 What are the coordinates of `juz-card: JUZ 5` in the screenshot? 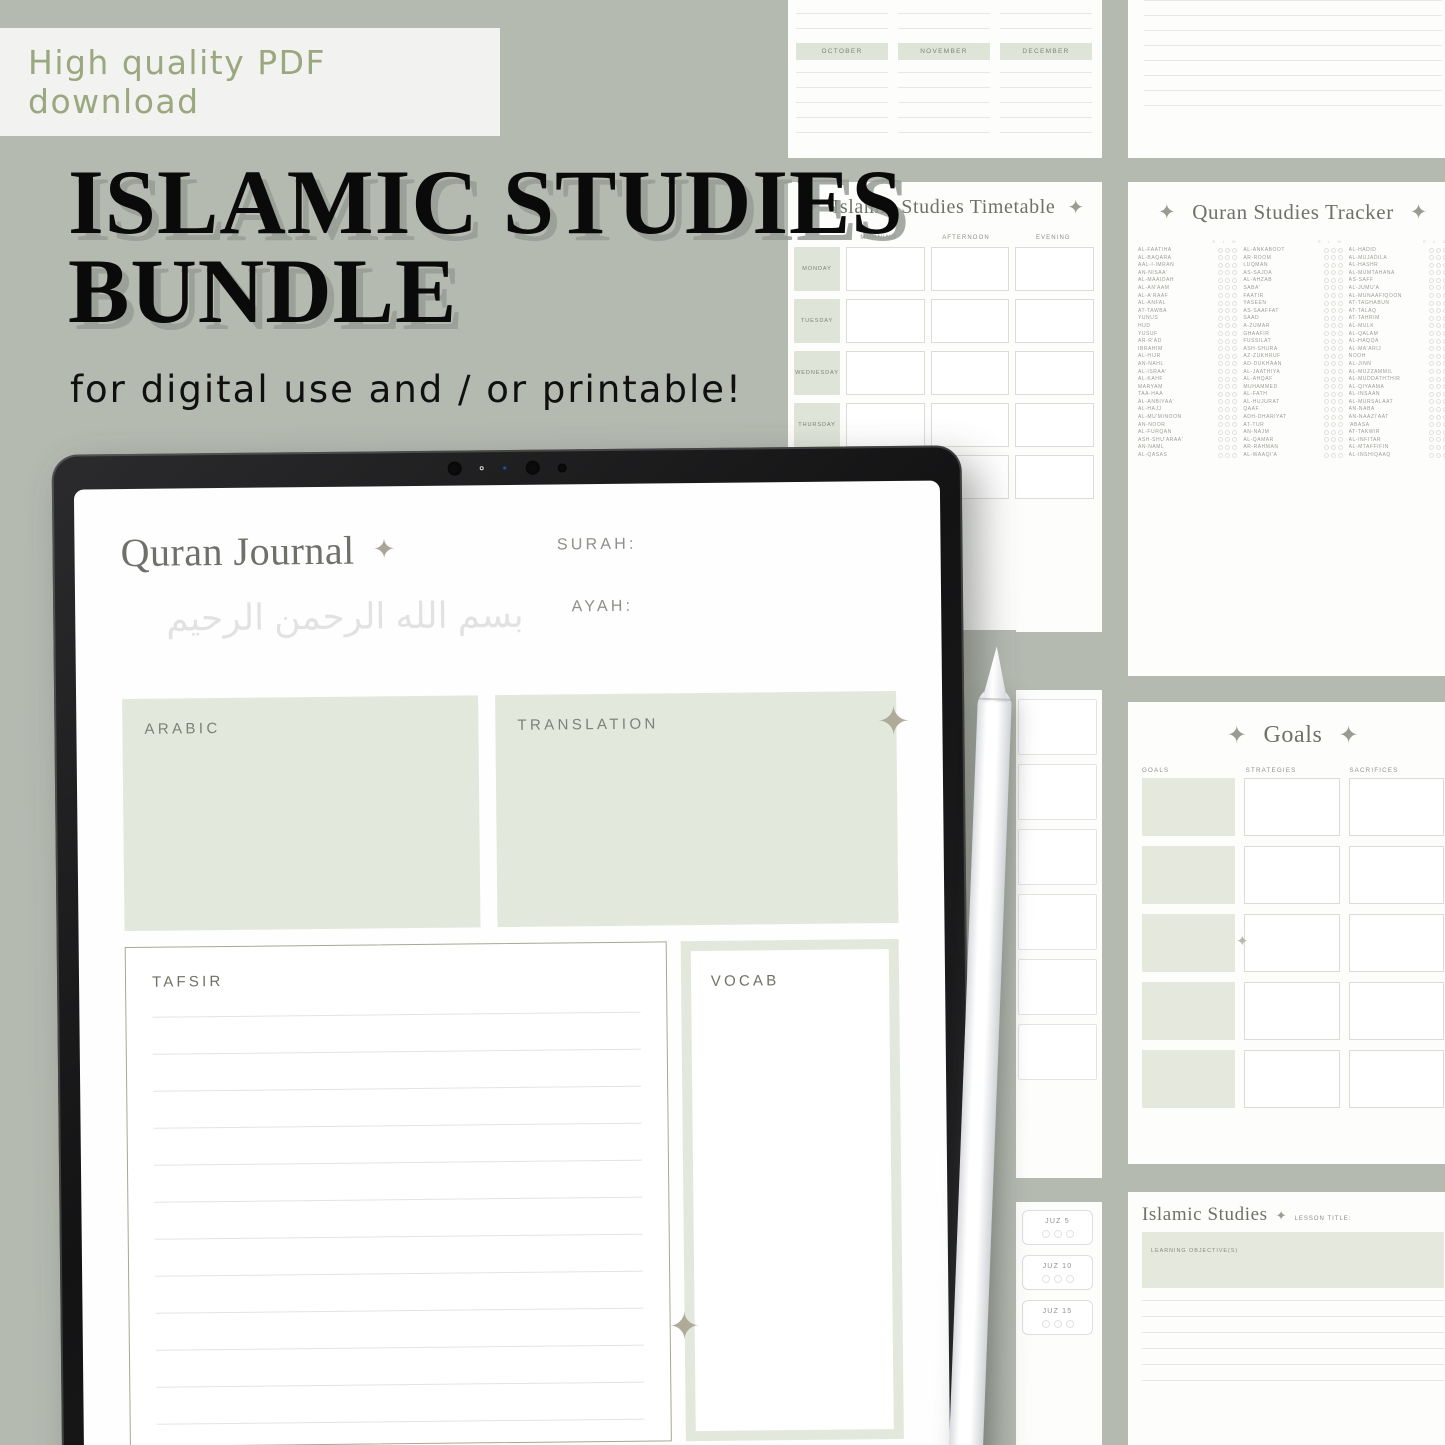 It's located at (1057, 1227).